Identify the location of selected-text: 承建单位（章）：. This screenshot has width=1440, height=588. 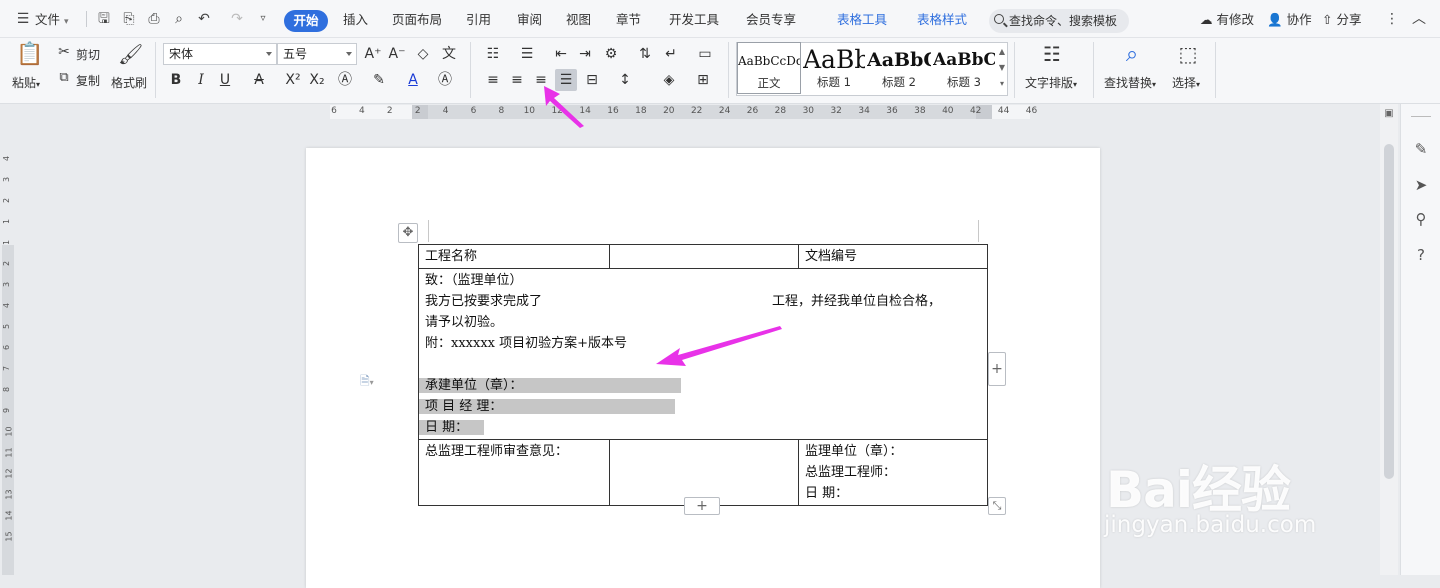
(550, 385).